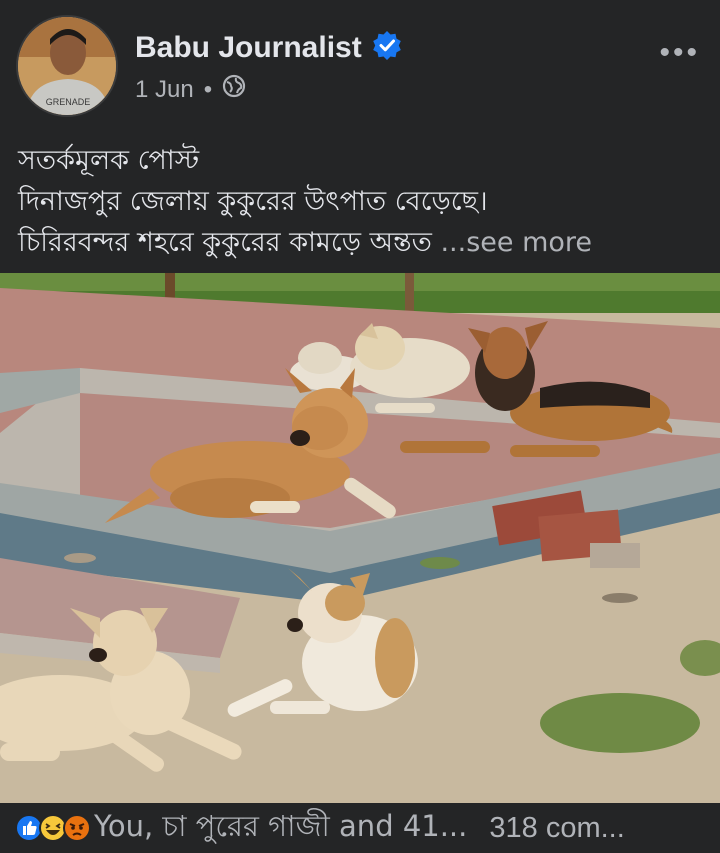 This screenshot has width=720, height=853. Describe the element at coordinates (679, 53) in the screenshot. I see `more-options-button: •••` at that location.